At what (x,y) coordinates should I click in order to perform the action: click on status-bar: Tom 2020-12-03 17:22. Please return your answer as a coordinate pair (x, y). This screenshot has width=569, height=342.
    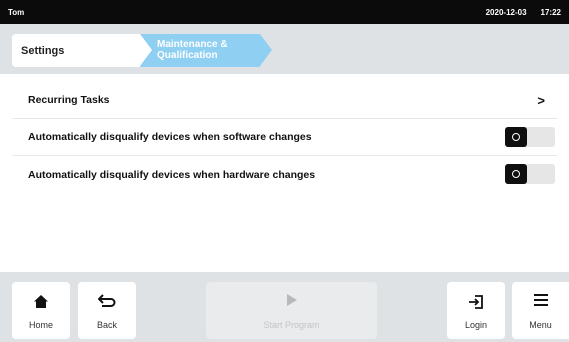
    Looking at the image, I should click on (284, 12).